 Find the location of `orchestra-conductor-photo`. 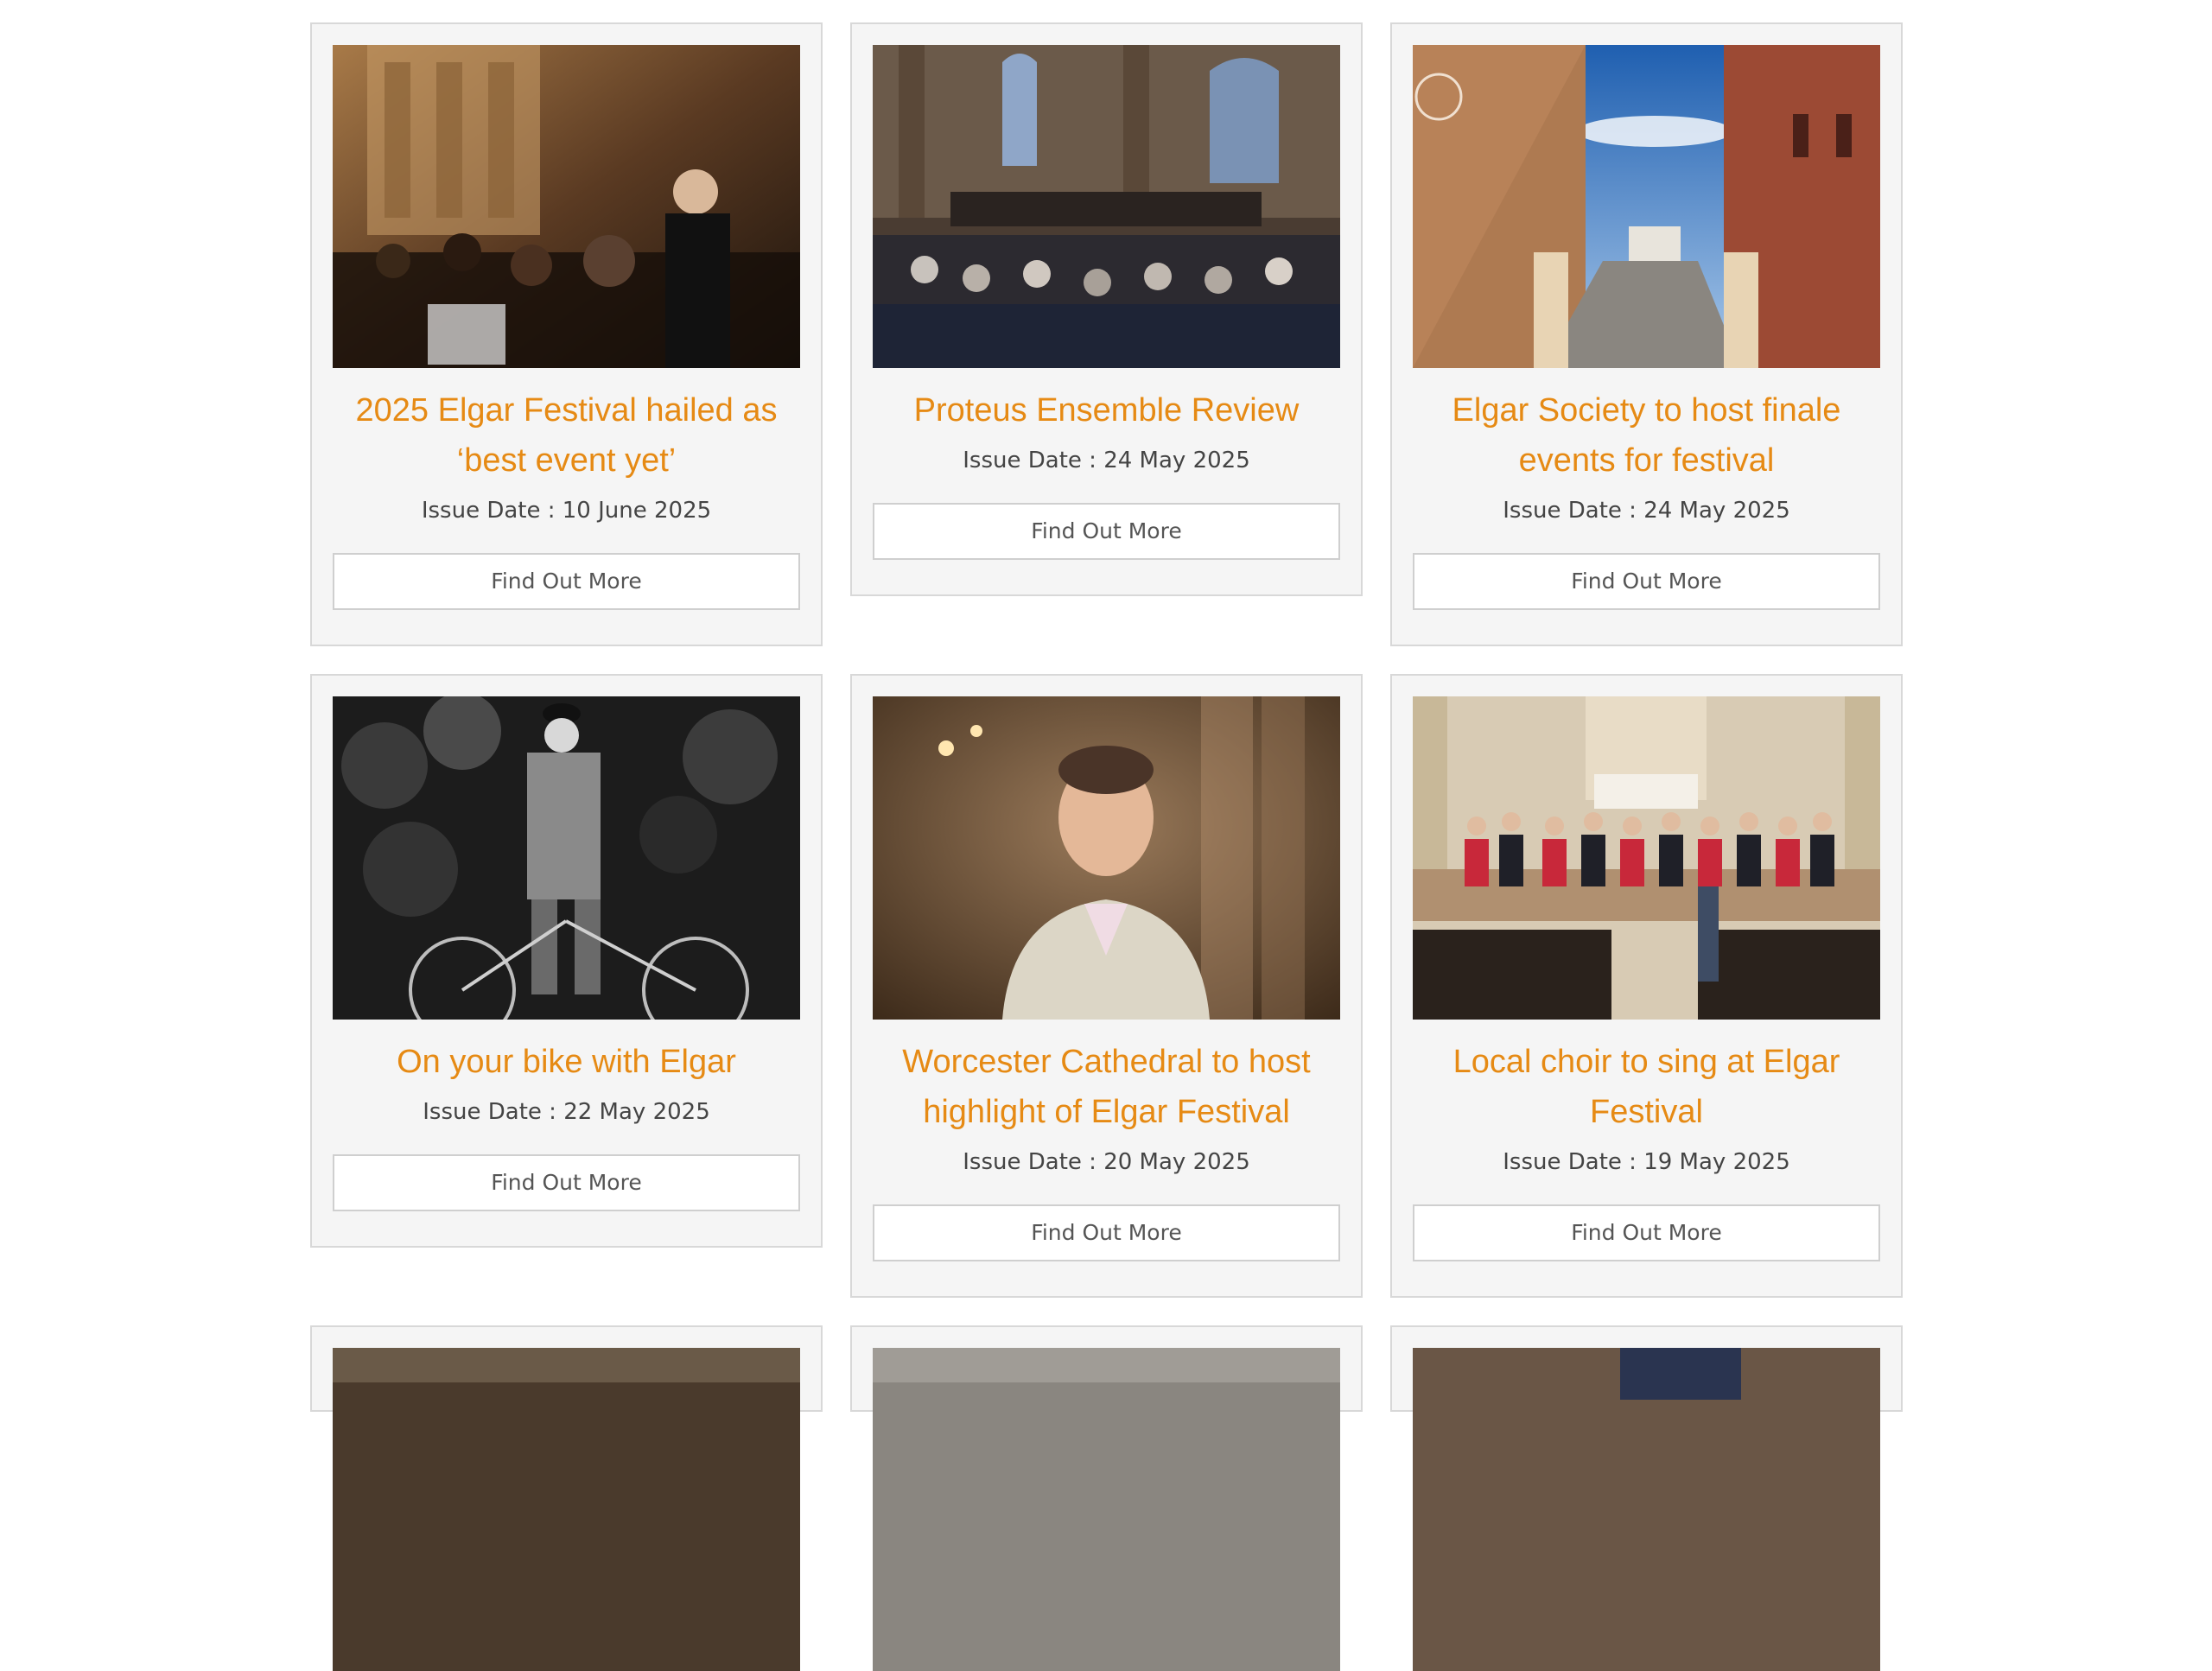

orchestra-conductor-photo is located at coordinates (566, 206).